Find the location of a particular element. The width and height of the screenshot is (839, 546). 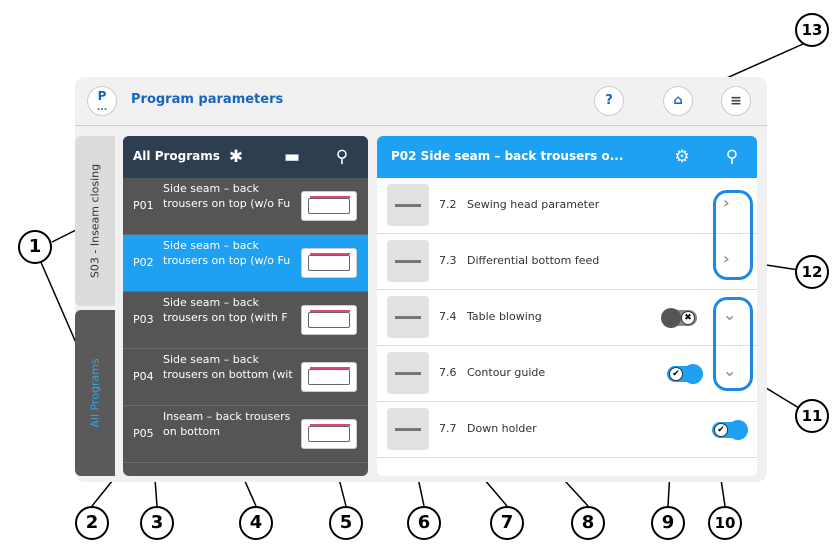

parameter-row: 7.2 Sewing head parameter › is located at coordinates (567, 206).